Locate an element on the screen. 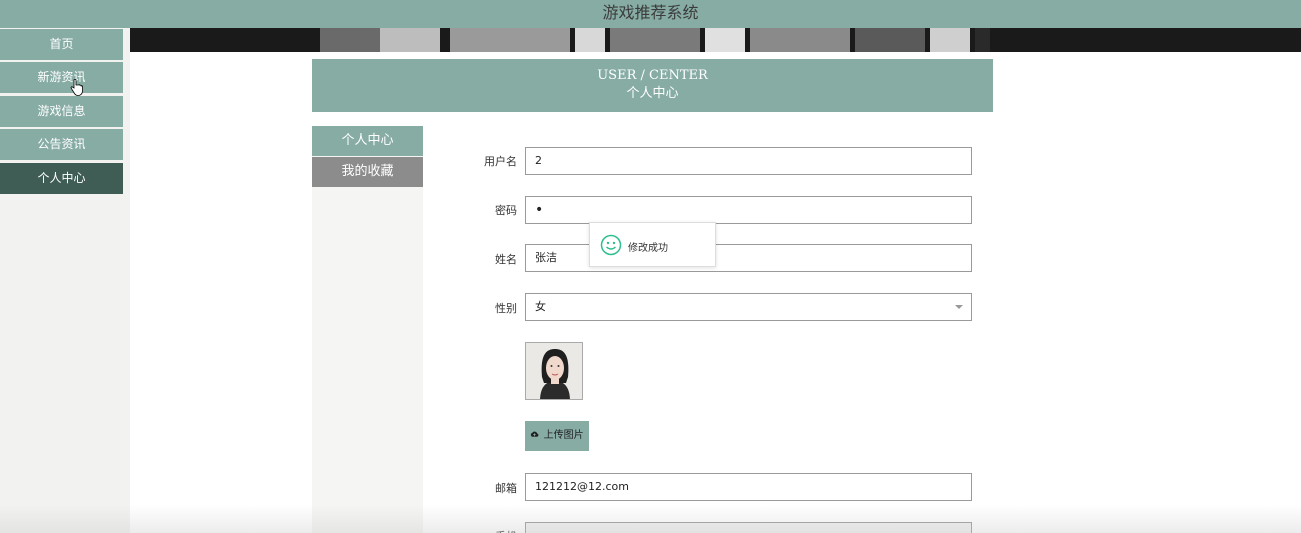  email-field: 121212@12.com is located at coordinates (748, 487).